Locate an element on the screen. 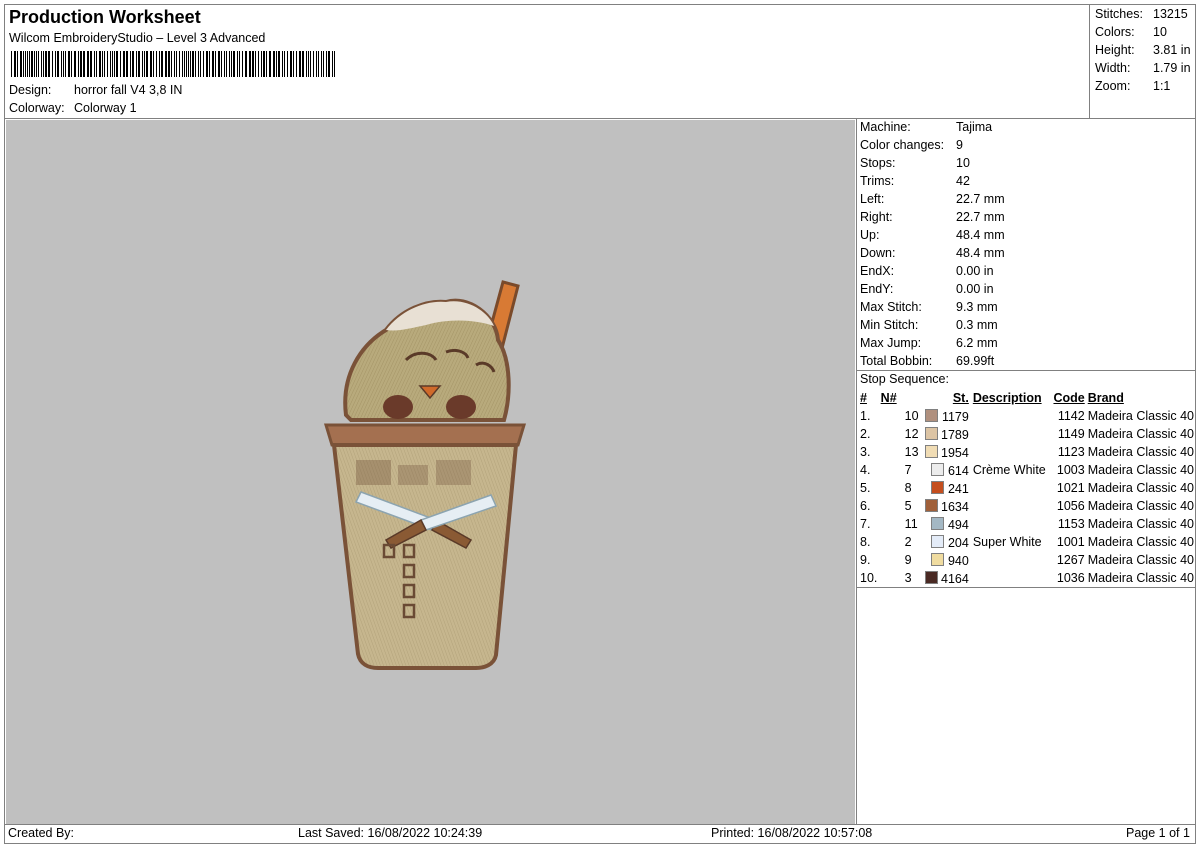  row-stitches: 1179 is located at coordinates (955, 416).